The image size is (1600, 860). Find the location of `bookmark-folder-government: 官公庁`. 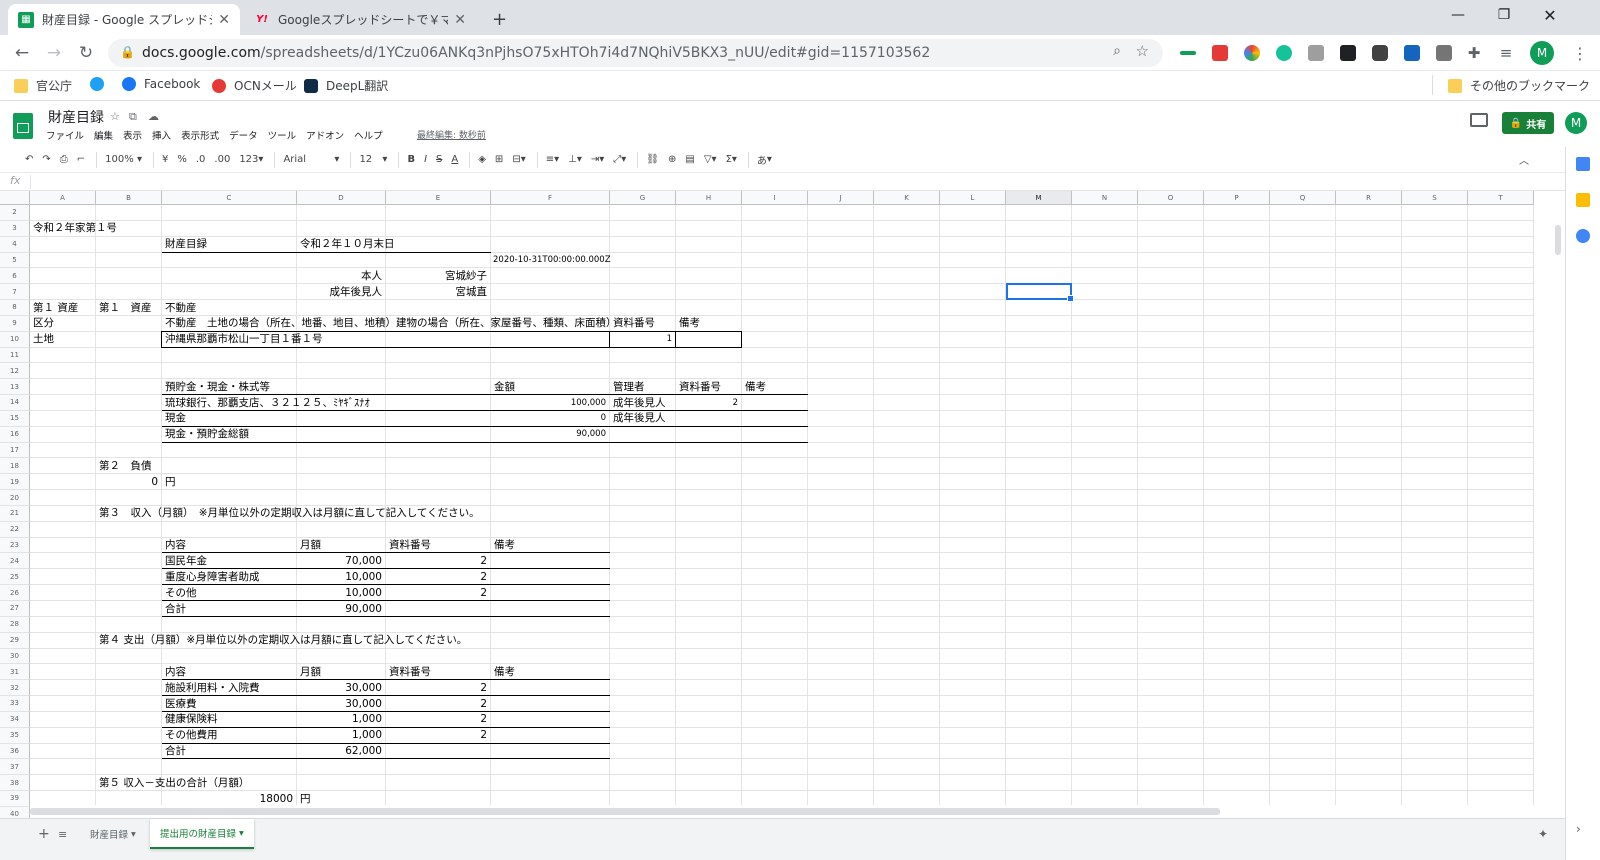

bookmark-folder-government: 官公庁 is located at coordinates (43, 85).